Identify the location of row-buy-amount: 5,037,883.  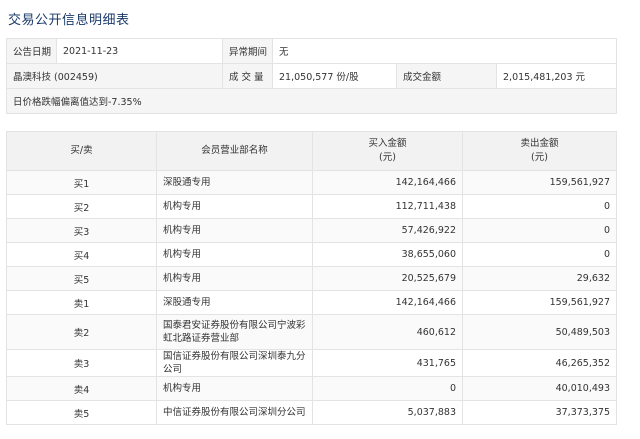
(387, 412).